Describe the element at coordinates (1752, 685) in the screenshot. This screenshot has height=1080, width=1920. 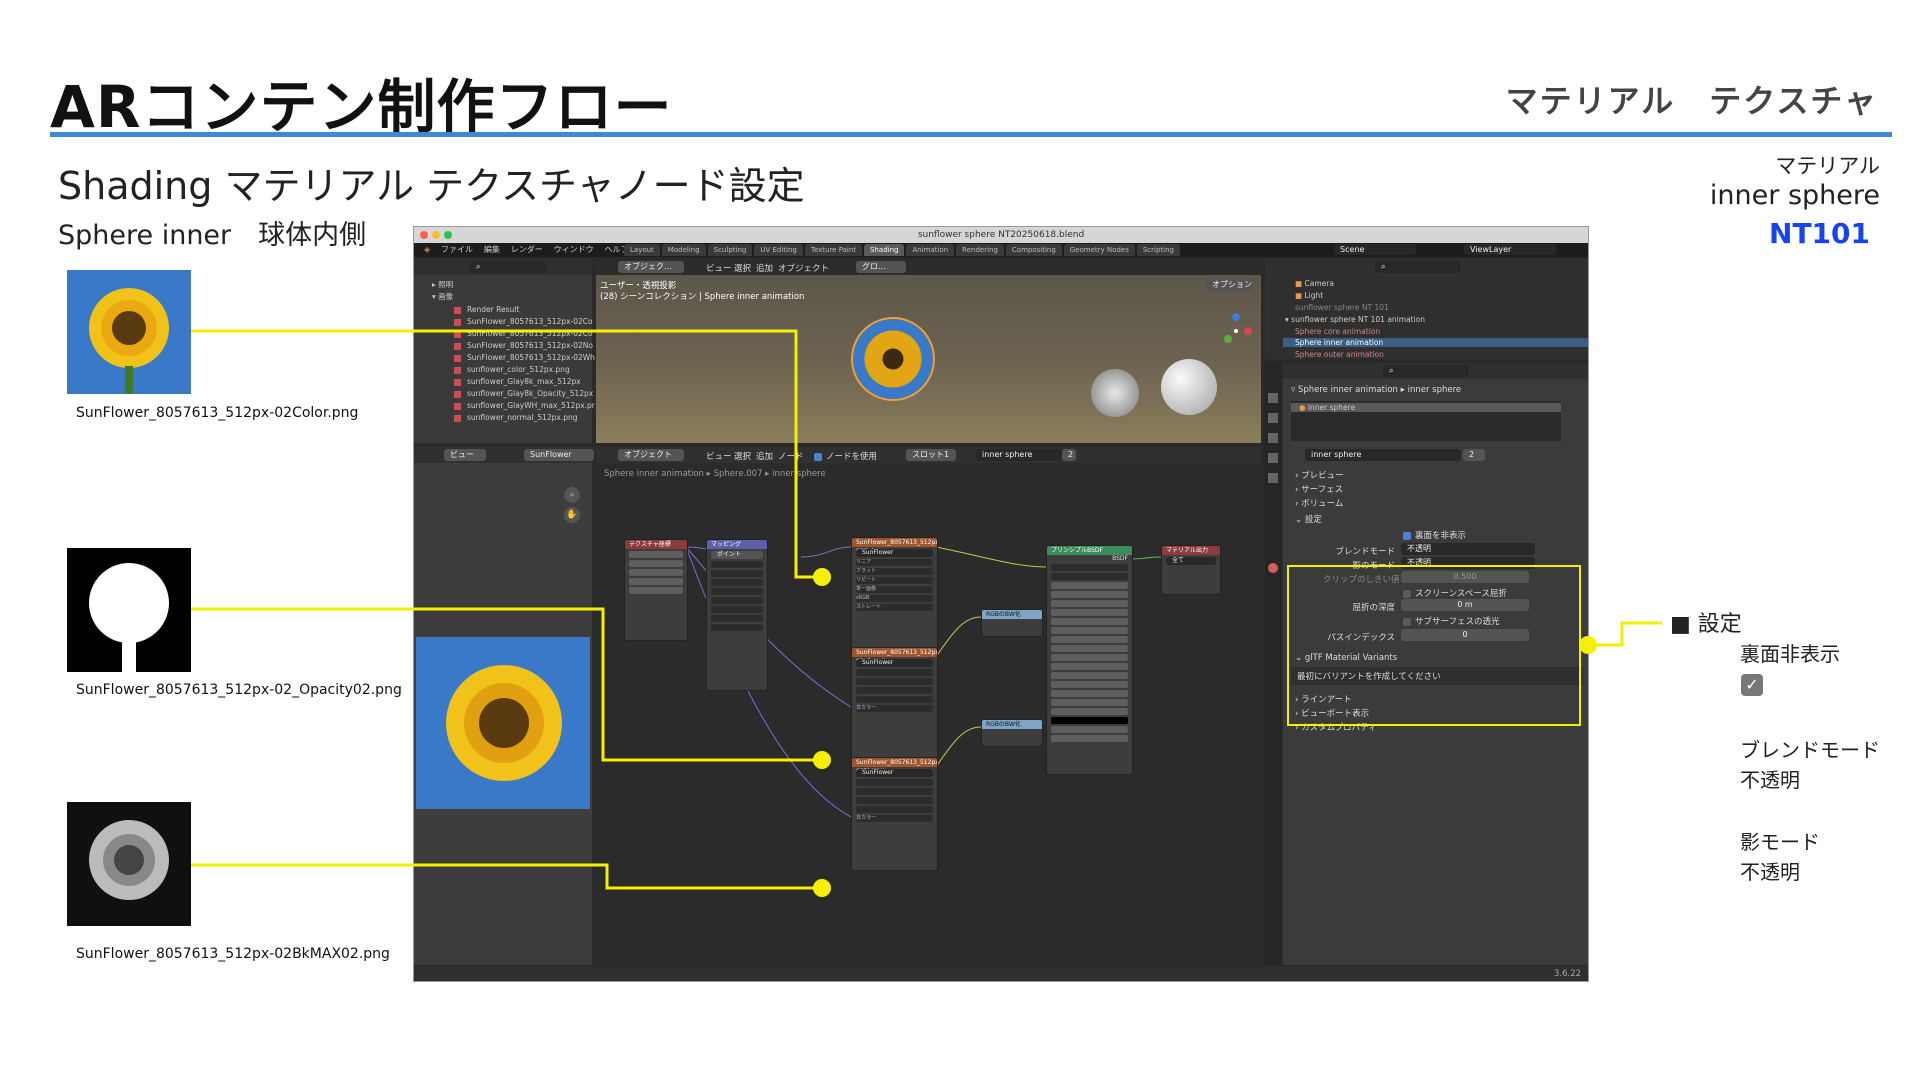
I see `checkbox-checked-icon: ✓` at that location.